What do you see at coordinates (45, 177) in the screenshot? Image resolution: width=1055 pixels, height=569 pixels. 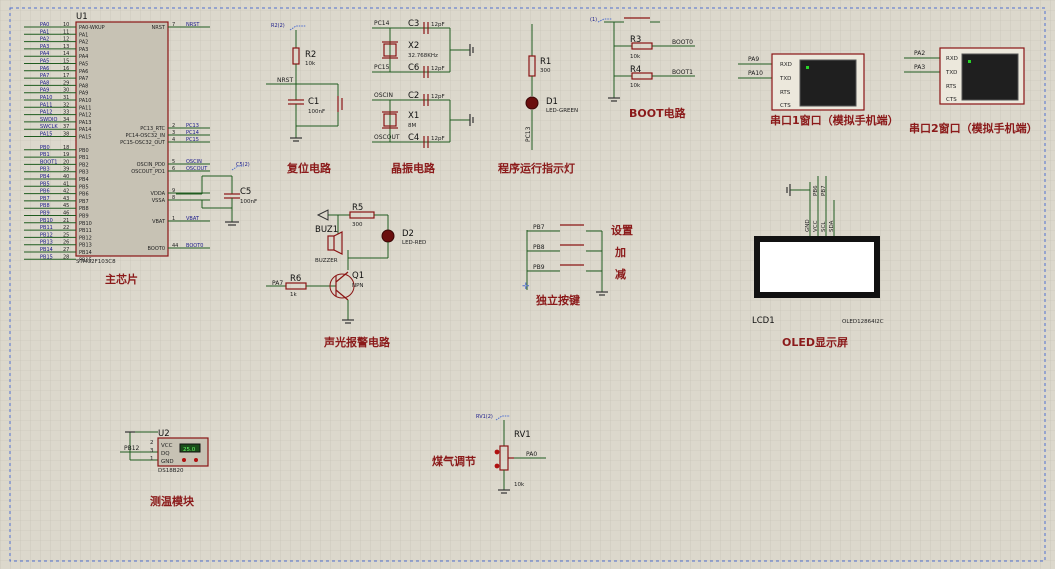 I see `mcu-pin-net: PB4` at bounding box center [45, 177].